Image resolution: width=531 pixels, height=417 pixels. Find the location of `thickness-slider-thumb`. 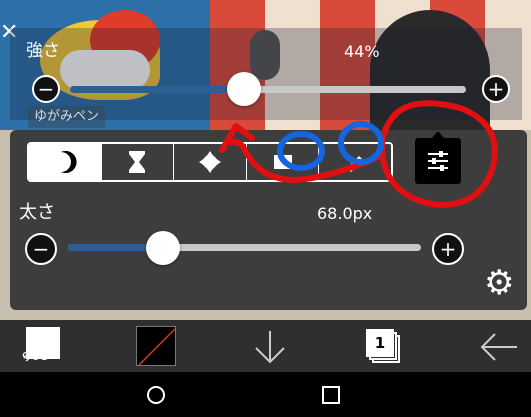

thickness-slider-thumb is located at coordinates (163, 248).